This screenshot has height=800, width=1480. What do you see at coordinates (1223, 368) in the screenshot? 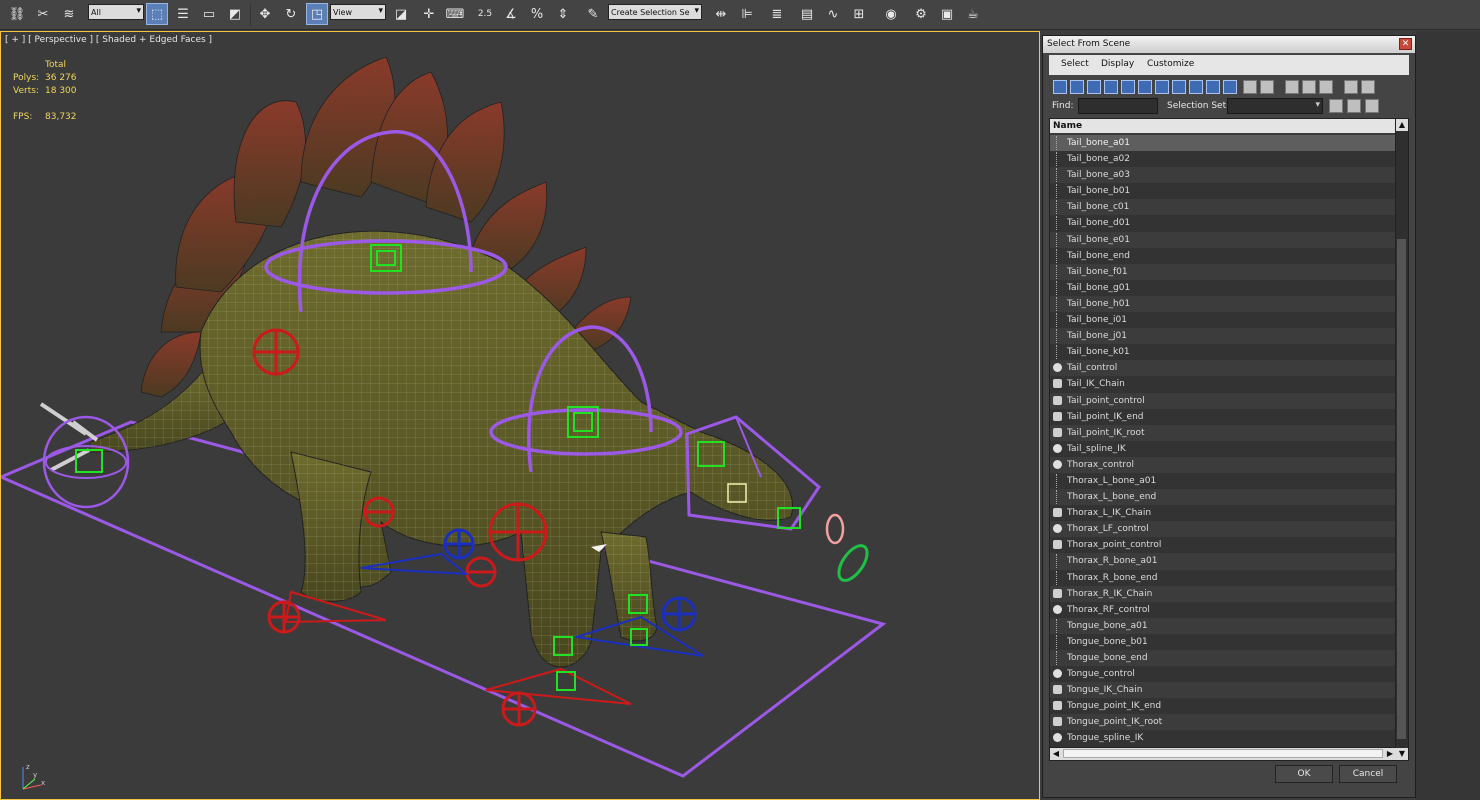
I see `list-item: Tail_control` at bounding box center [1223, 368].